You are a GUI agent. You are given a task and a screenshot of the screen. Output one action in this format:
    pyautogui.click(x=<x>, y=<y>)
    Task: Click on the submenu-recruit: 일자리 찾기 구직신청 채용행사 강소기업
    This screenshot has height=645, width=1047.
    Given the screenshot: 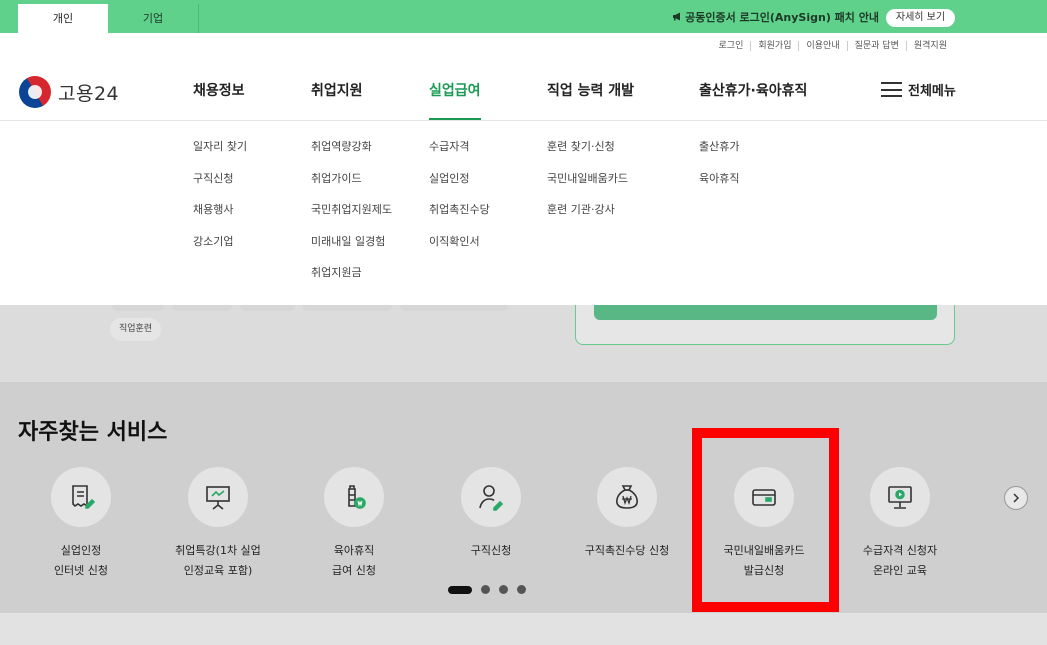 What is the action you would take?
    pyautogui.click(x=220, y=201)
    